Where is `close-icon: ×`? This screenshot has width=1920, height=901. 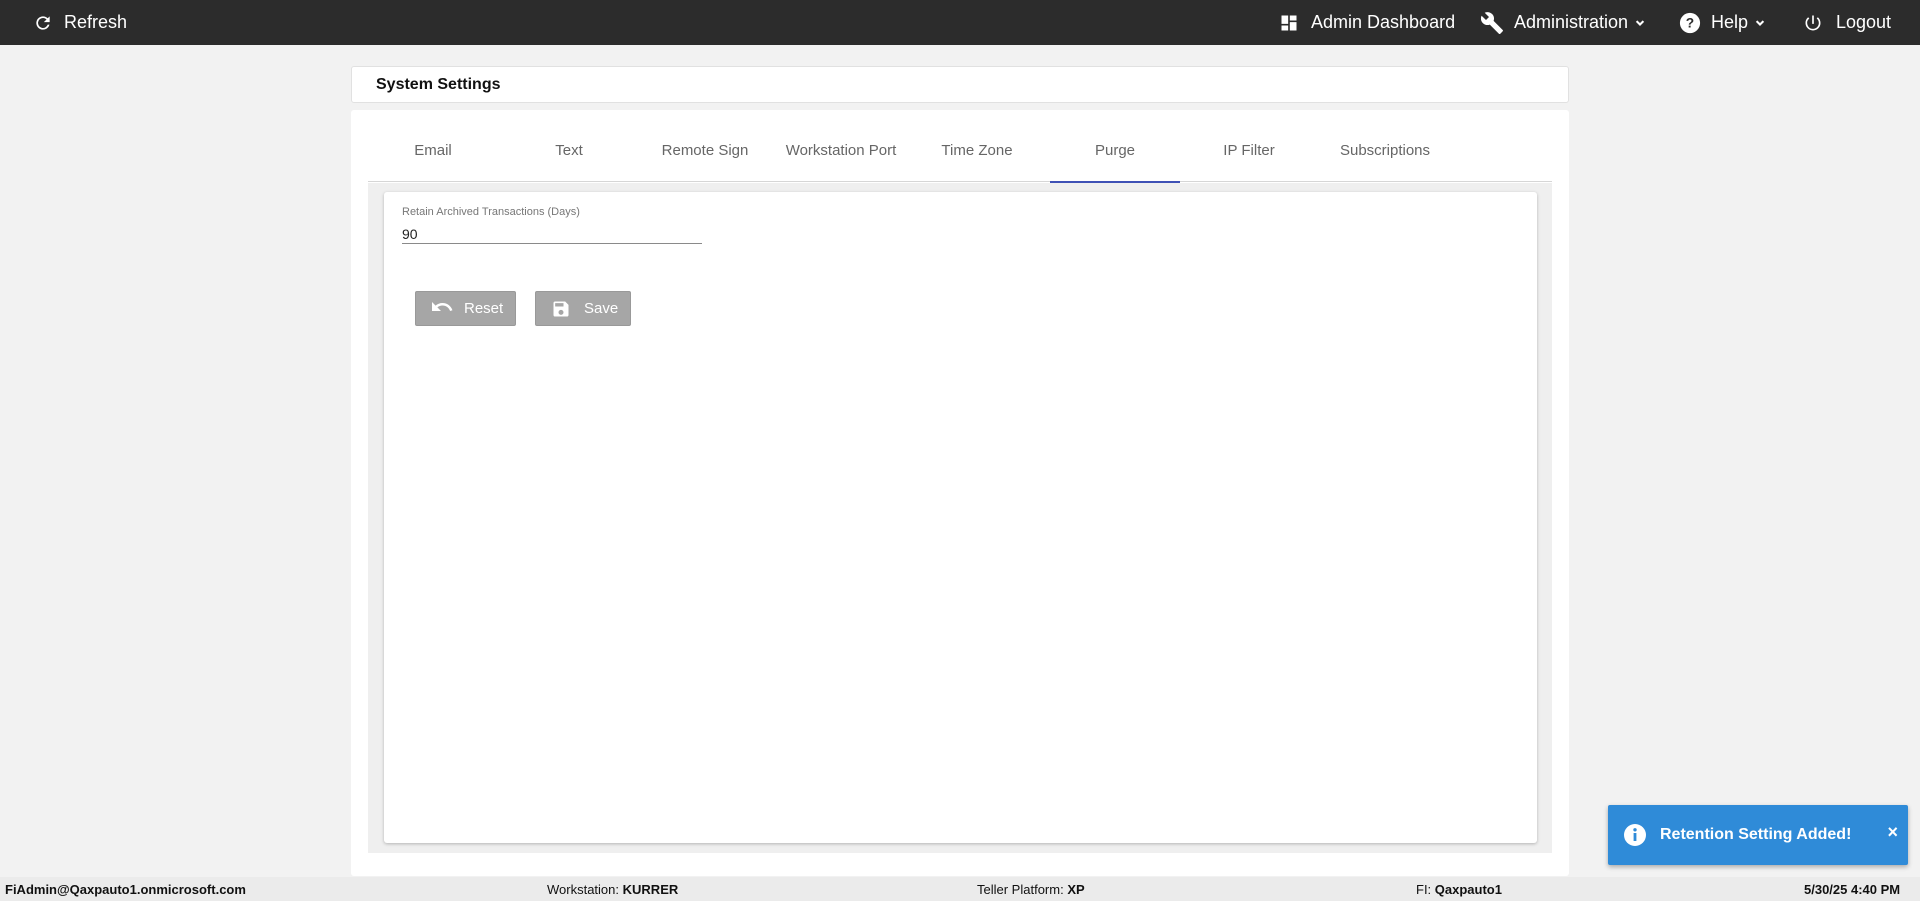
close-icon: × is located at coordinates (1892, 832).